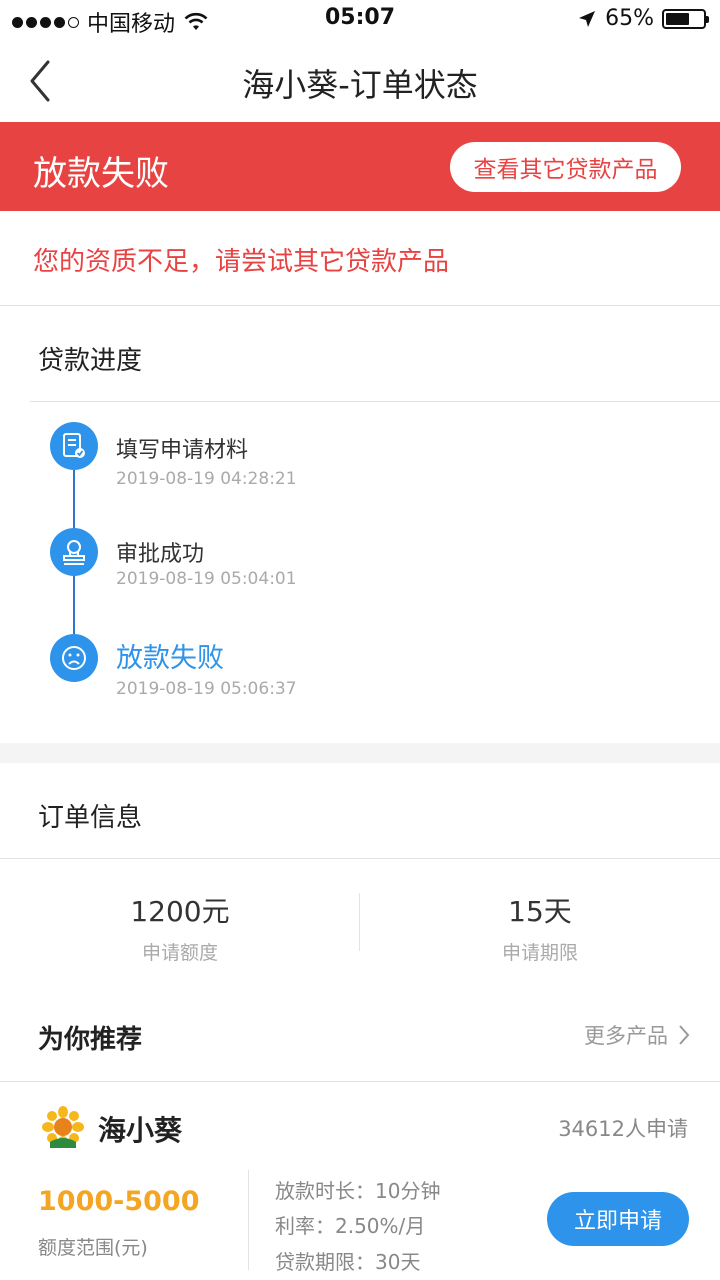 The width and height of the screenshot is (720, 1280). Describe the element at coordinates (684, 1035) in the screenshot. I see `chevron-right-icon` at that location.